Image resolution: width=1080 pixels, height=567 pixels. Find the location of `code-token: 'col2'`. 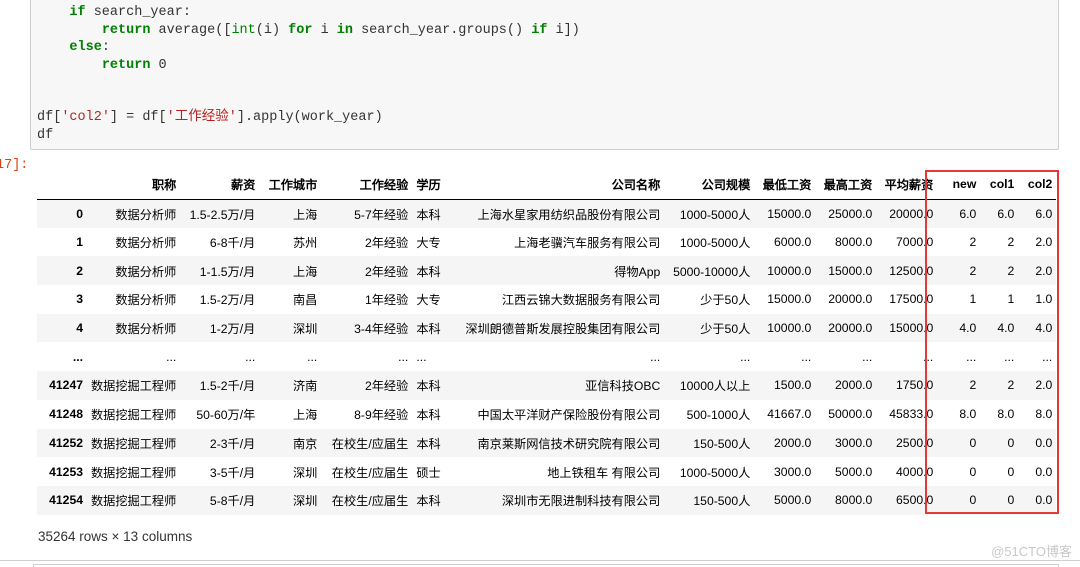

code-token: 'col2' is located at coordinates (85, 117).